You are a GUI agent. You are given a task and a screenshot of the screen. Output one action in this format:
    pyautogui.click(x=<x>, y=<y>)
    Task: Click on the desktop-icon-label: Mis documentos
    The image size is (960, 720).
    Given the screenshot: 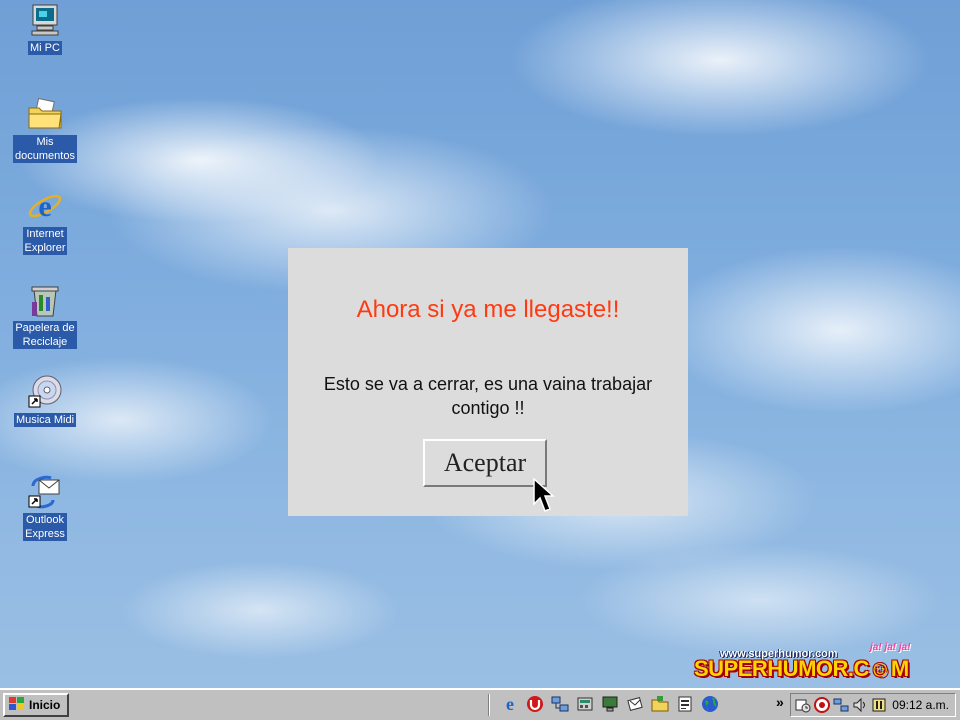 What is the action you would take?
    pyautogui.click(x=45, y=149)
    